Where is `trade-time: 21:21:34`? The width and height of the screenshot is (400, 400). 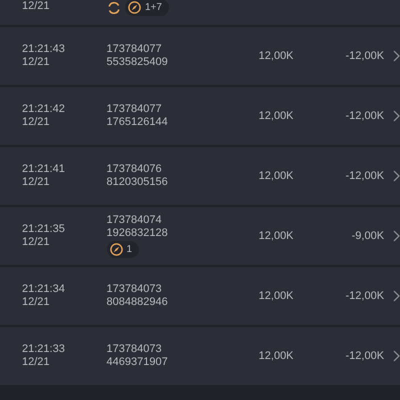
trade-time: 21:21:34 is located at coordinates (44, 289).